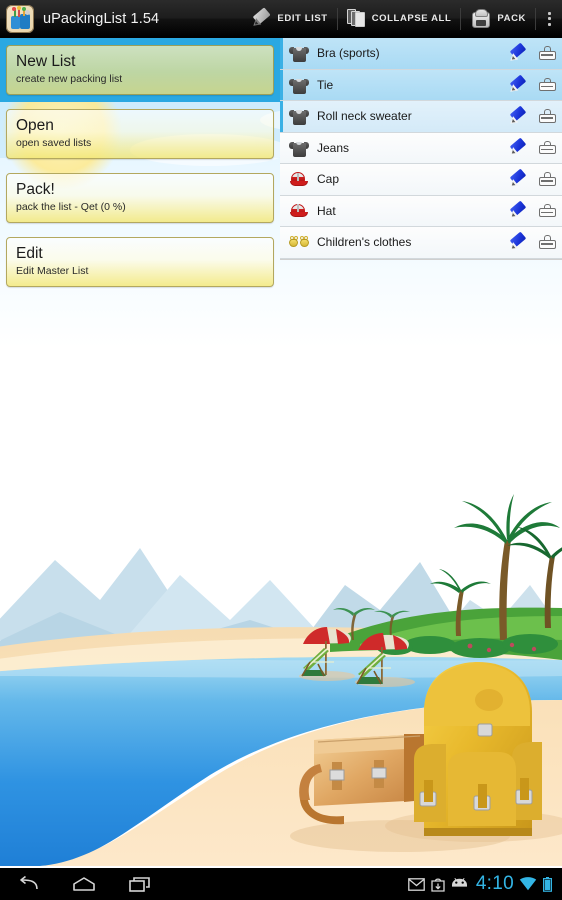 The image size is (562, 900). I want to click on list-item-label: Tie, so click(325, 84).